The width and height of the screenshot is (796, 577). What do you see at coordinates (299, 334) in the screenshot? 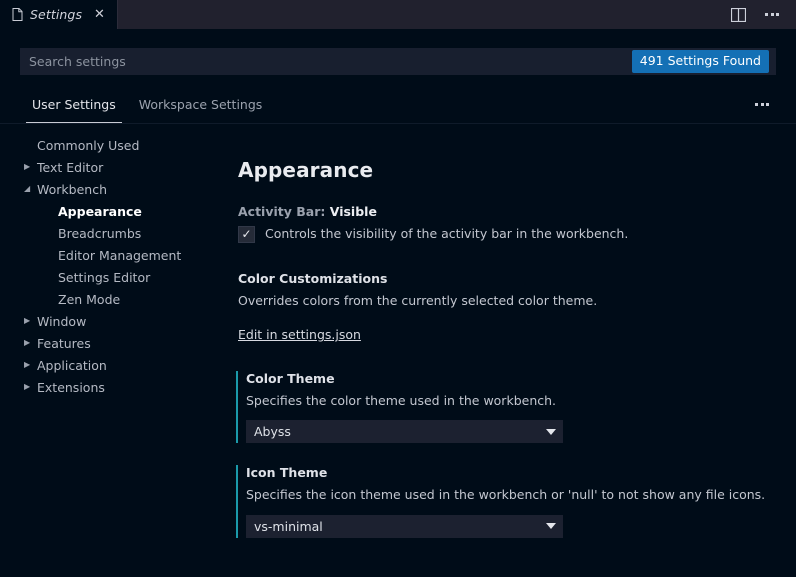
I see `edit-in-settings-json-link: Edit in settings.json` at bounding box center [299, 334].